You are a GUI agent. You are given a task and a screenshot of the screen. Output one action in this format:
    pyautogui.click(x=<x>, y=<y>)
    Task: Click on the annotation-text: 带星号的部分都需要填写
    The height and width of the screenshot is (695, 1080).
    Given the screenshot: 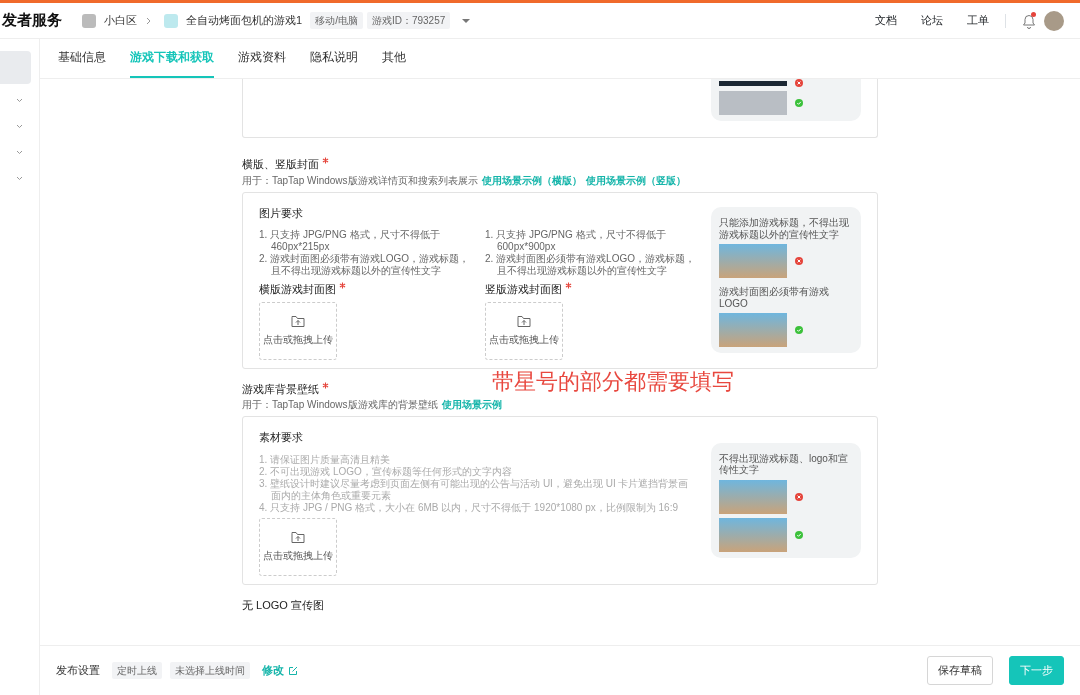 What is the action you would take?
    pyautogui.click(x=613, y=381)
    